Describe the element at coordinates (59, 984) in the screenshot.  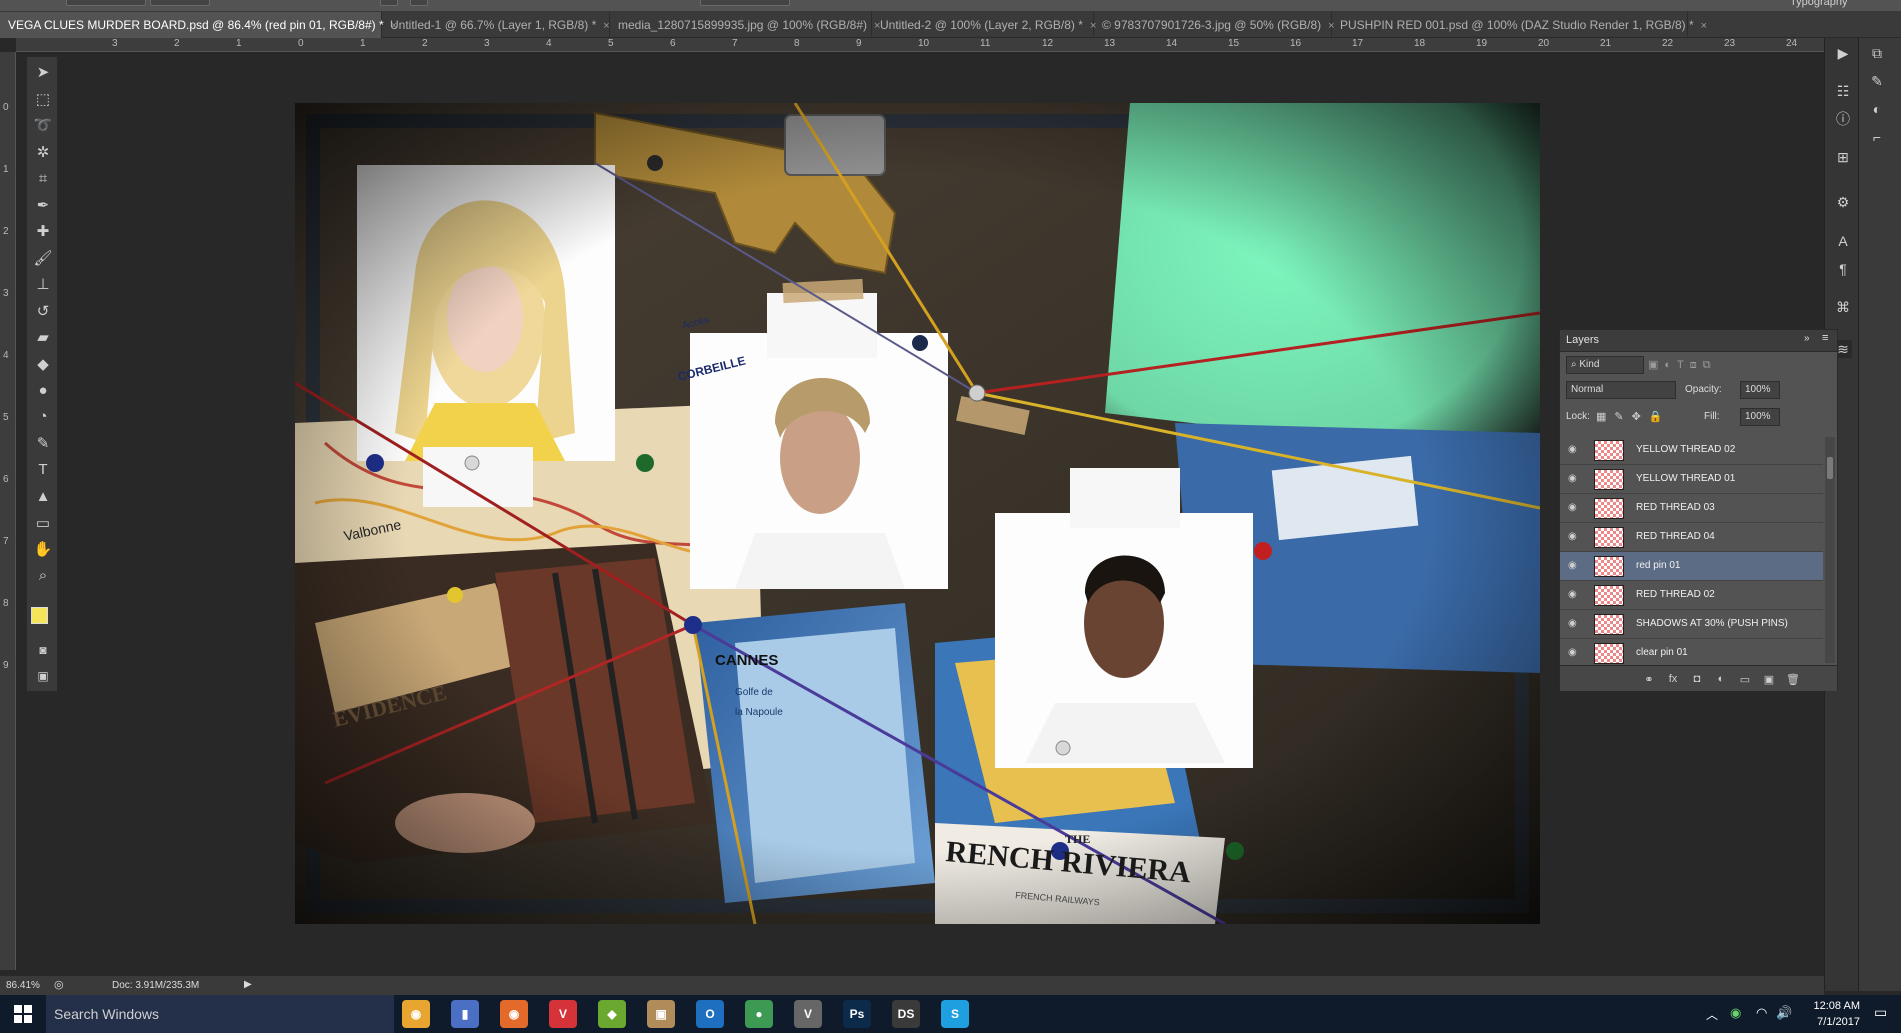
I see `doc-info-icon: ◎` at that location.